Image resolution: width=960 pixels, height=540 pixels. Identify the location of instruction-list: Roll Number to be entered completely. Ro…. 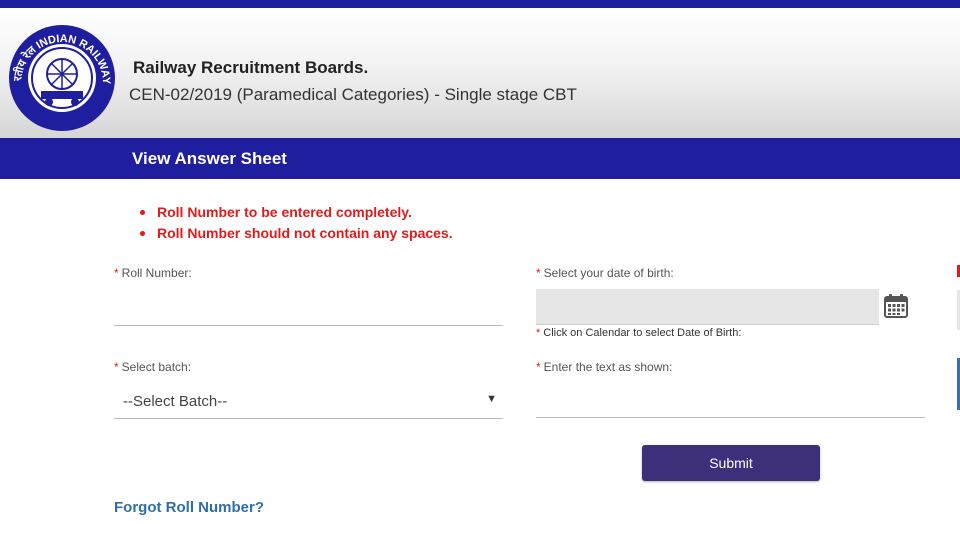
(296, 223).